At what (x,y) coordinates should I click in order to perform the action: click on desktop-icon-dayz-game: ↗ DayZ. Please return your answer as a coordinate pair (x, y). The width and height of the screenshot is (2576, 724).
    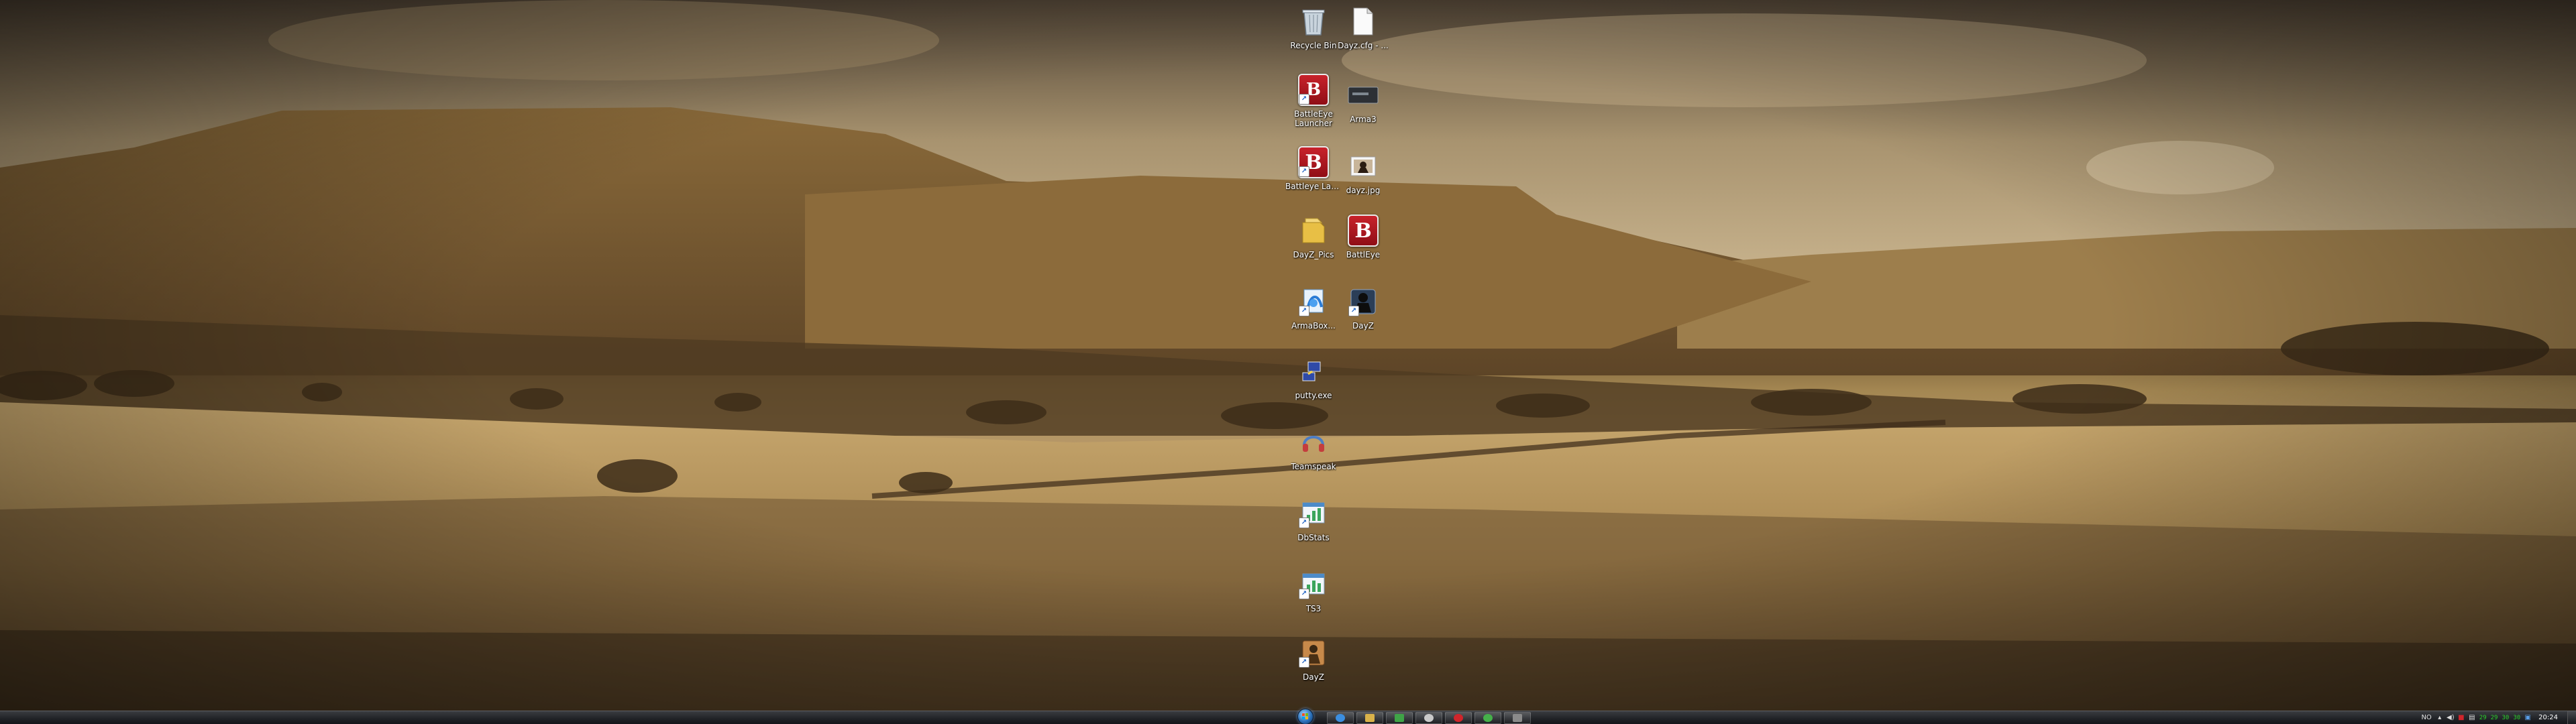
    Looking at the image, I should click on (1313, 668).